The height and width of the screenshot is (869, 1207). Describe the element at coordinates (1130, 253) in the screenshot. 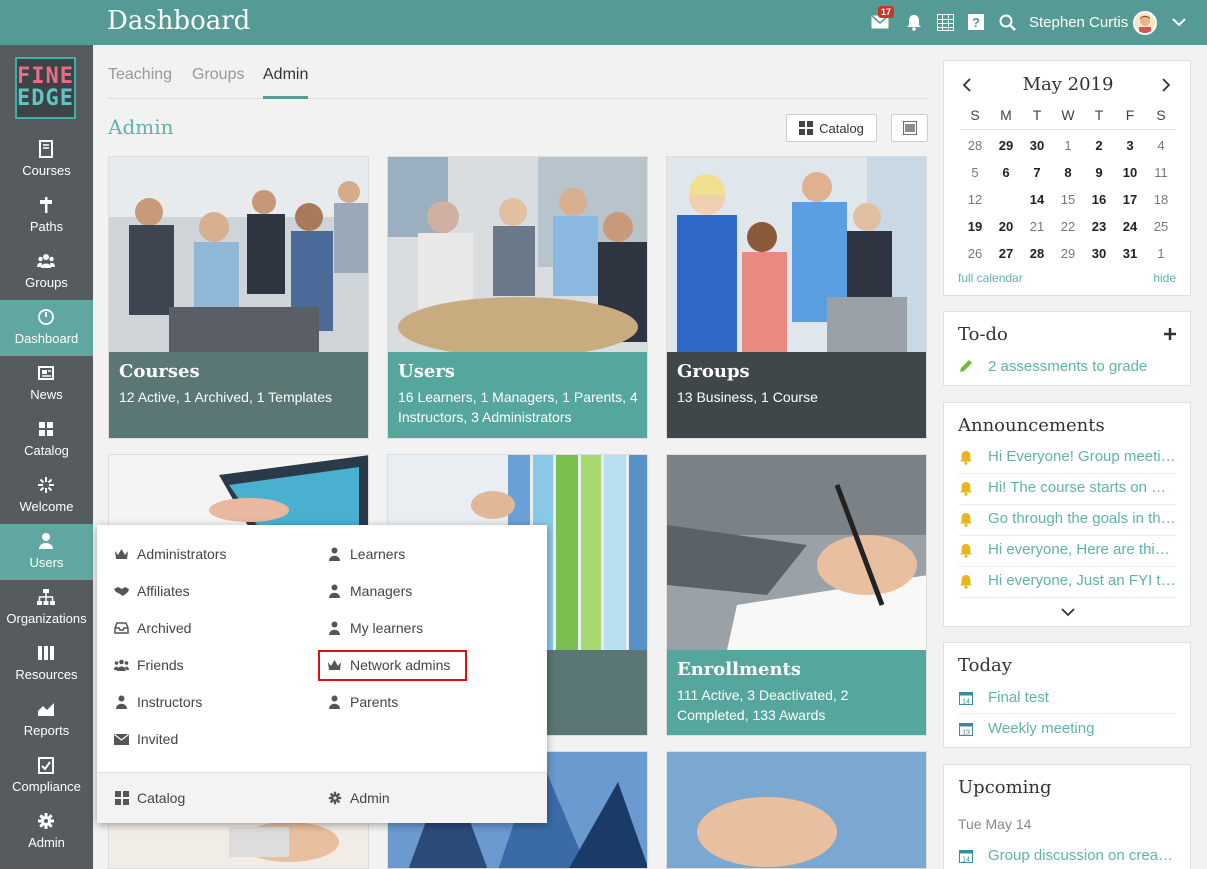

I see `calendar-day: 31` at that location.